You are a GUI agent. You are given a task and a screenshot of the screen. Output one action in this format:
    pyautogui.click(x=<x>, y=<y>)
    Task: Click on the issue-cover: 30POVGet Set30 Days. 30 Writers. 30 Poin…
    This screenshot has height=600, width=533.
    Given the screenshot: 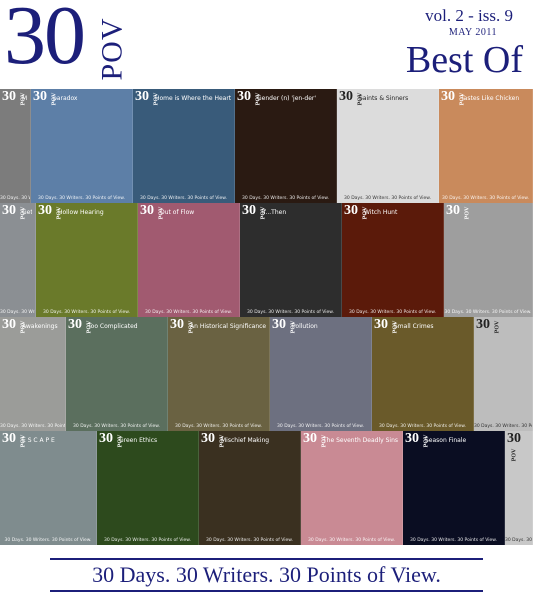 What is the action you would take?
    pyautogui.click(x=18, y=260)
    